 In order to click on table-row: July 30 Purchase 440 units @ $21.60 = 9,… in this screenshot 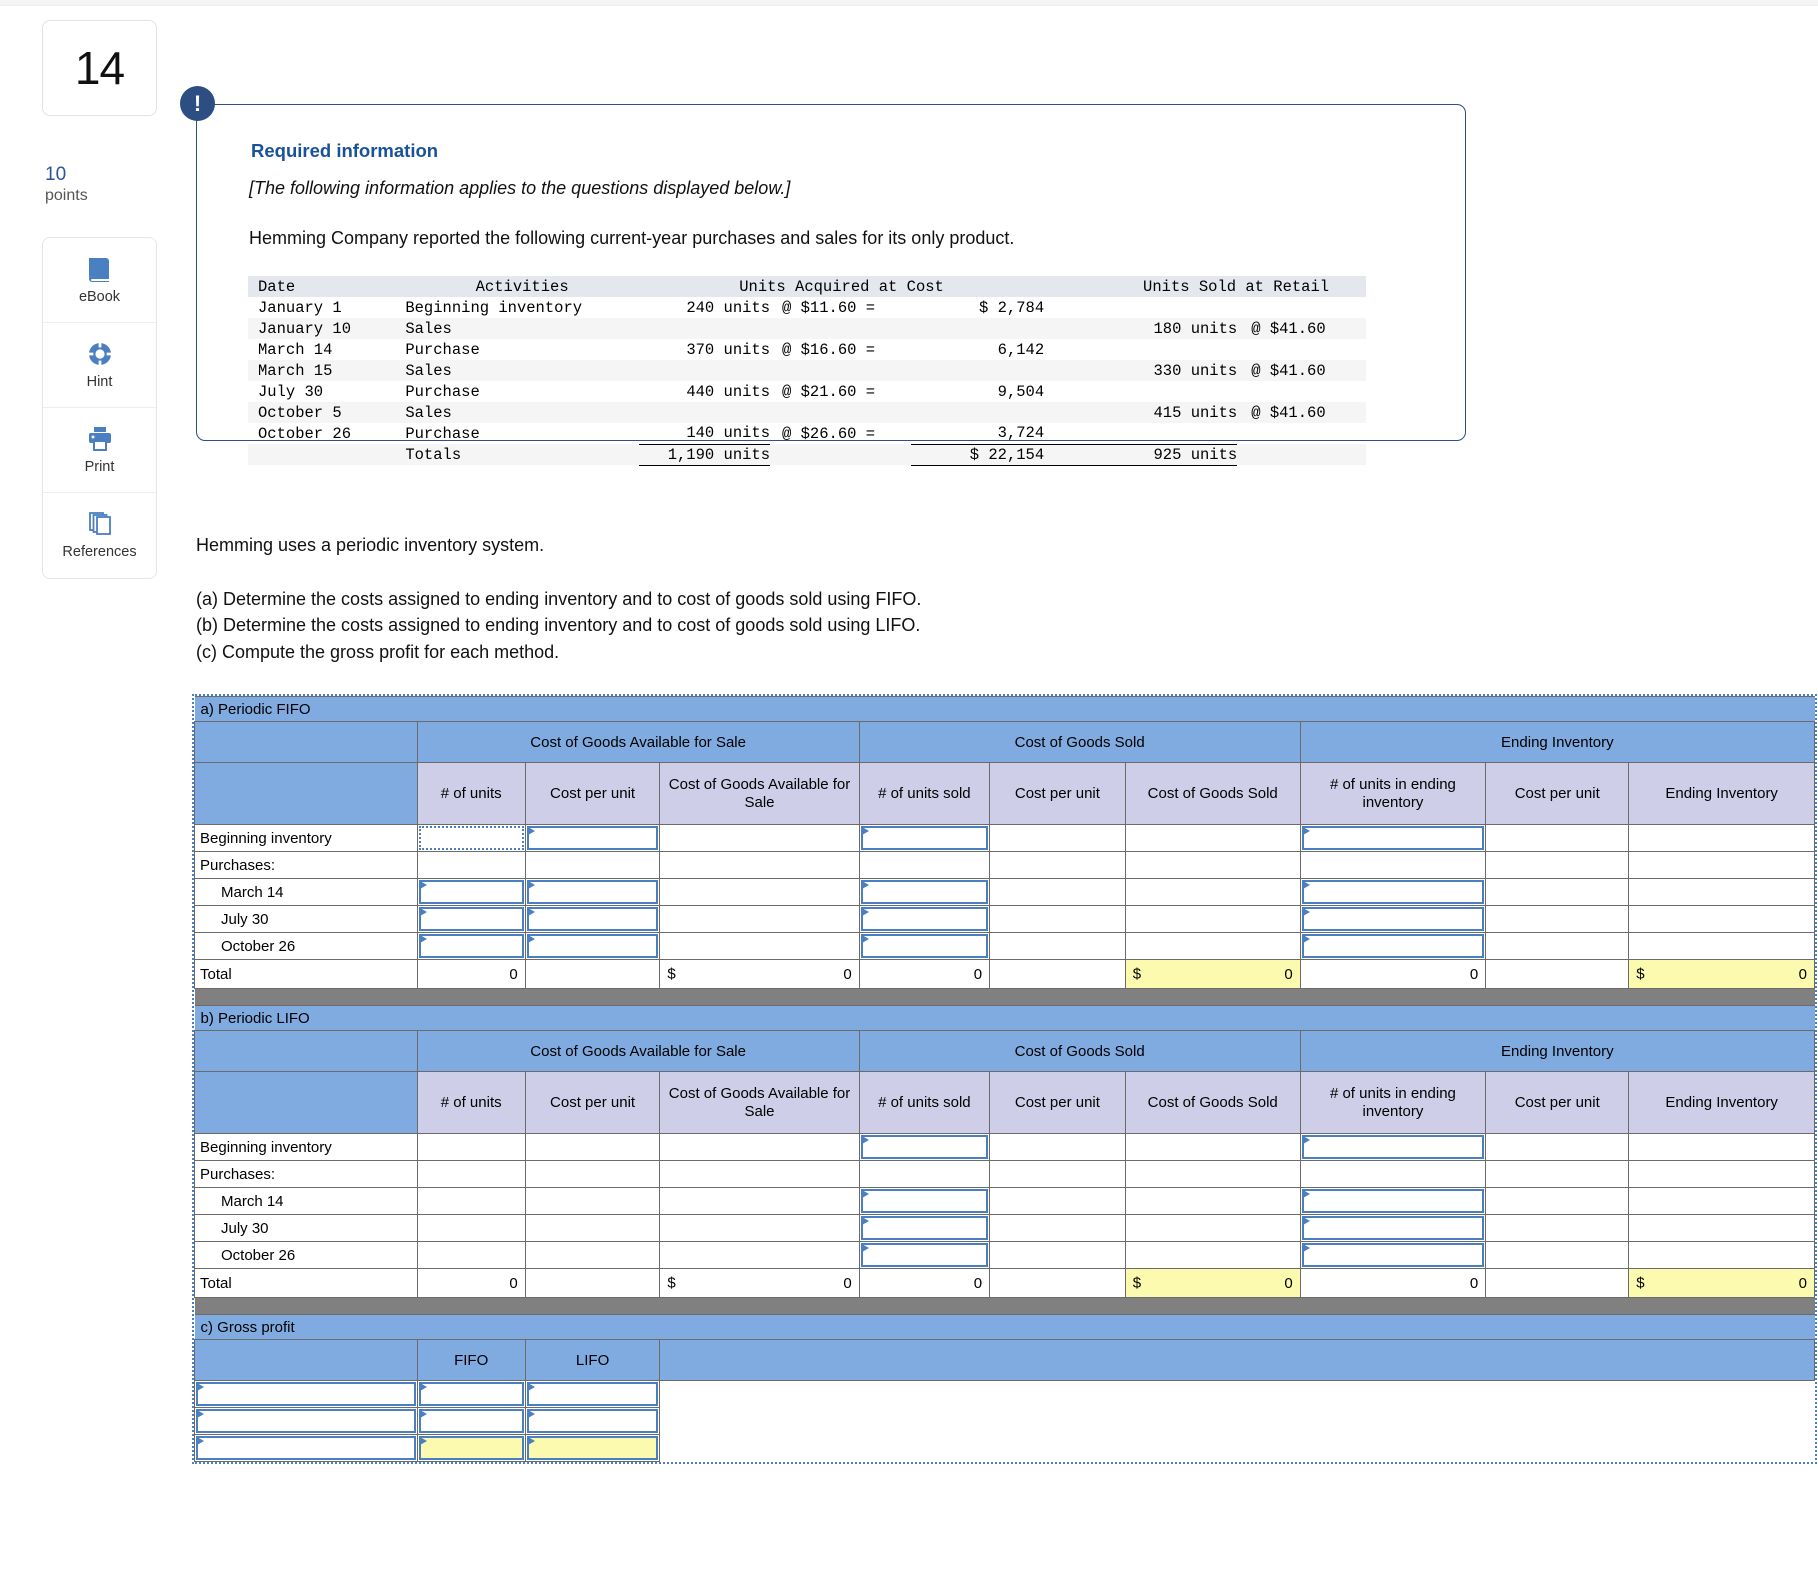, I will do `click(651, 391)`.